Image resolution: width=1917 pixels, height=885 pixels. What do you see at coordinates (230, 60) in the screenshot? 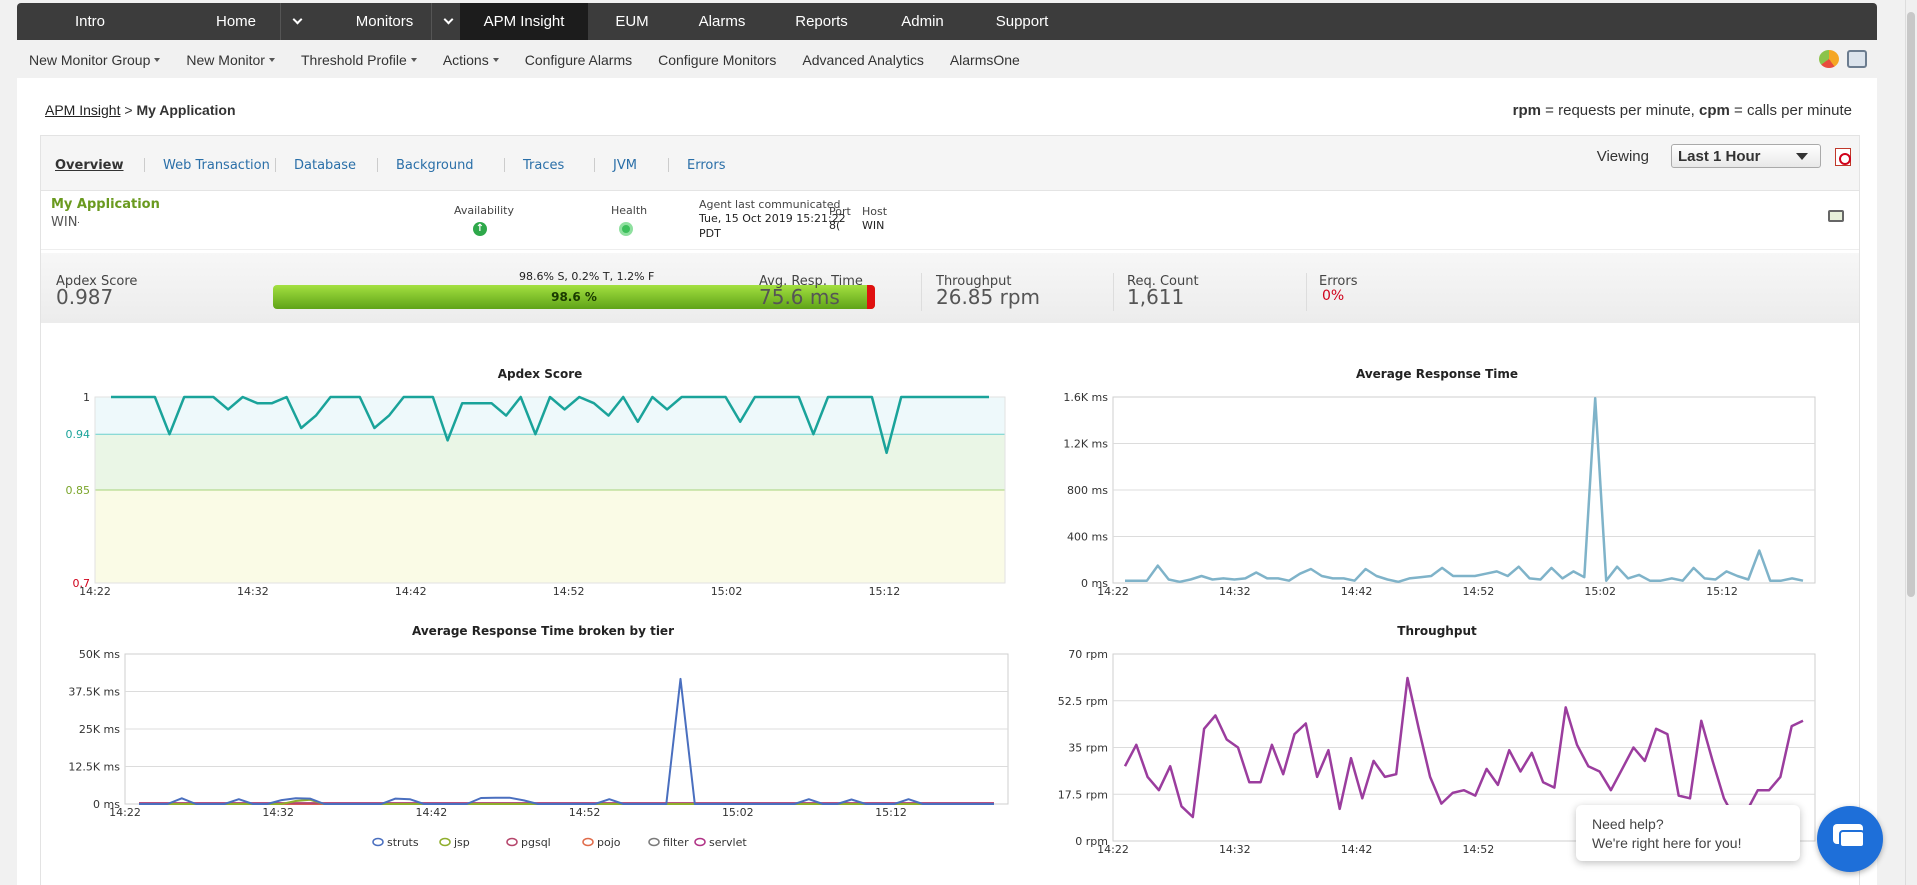
I see `subnav-new-monitor: New Monitor` at bounding box center [230, 60].